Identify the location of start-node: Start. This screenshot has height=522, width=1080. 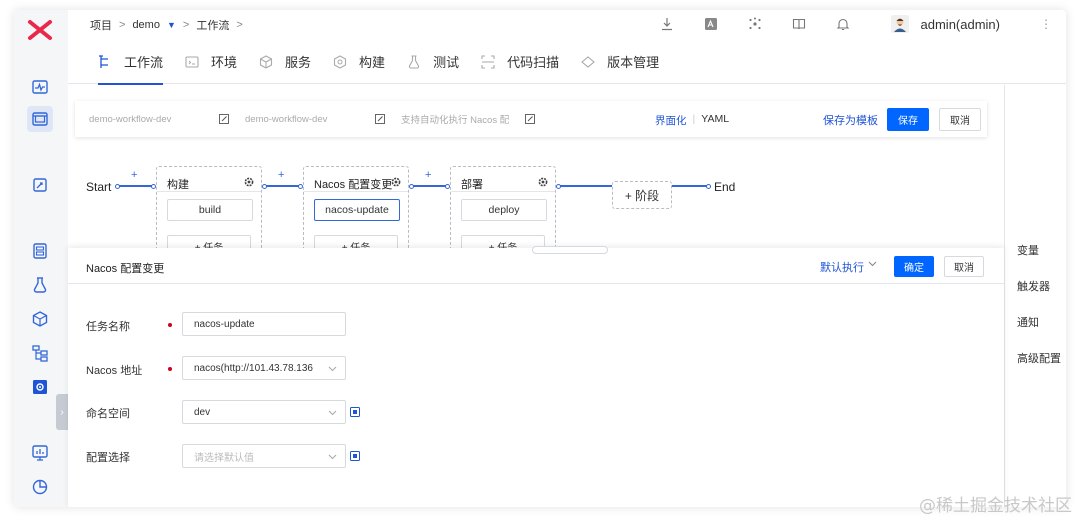
(99, 187).